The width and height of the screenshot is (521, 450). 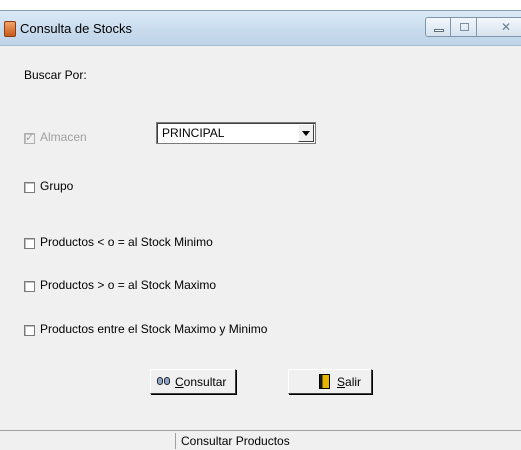 I want to click on close-icon: ✕, so click(x=506, y=27).